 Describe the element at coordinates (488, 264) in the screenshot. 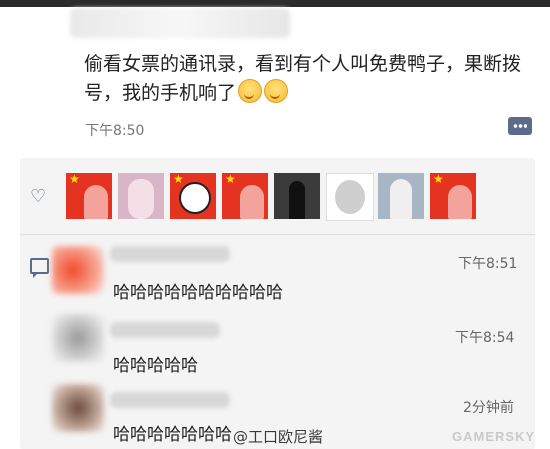

I see `comment-time: 下午8:51` at that location.